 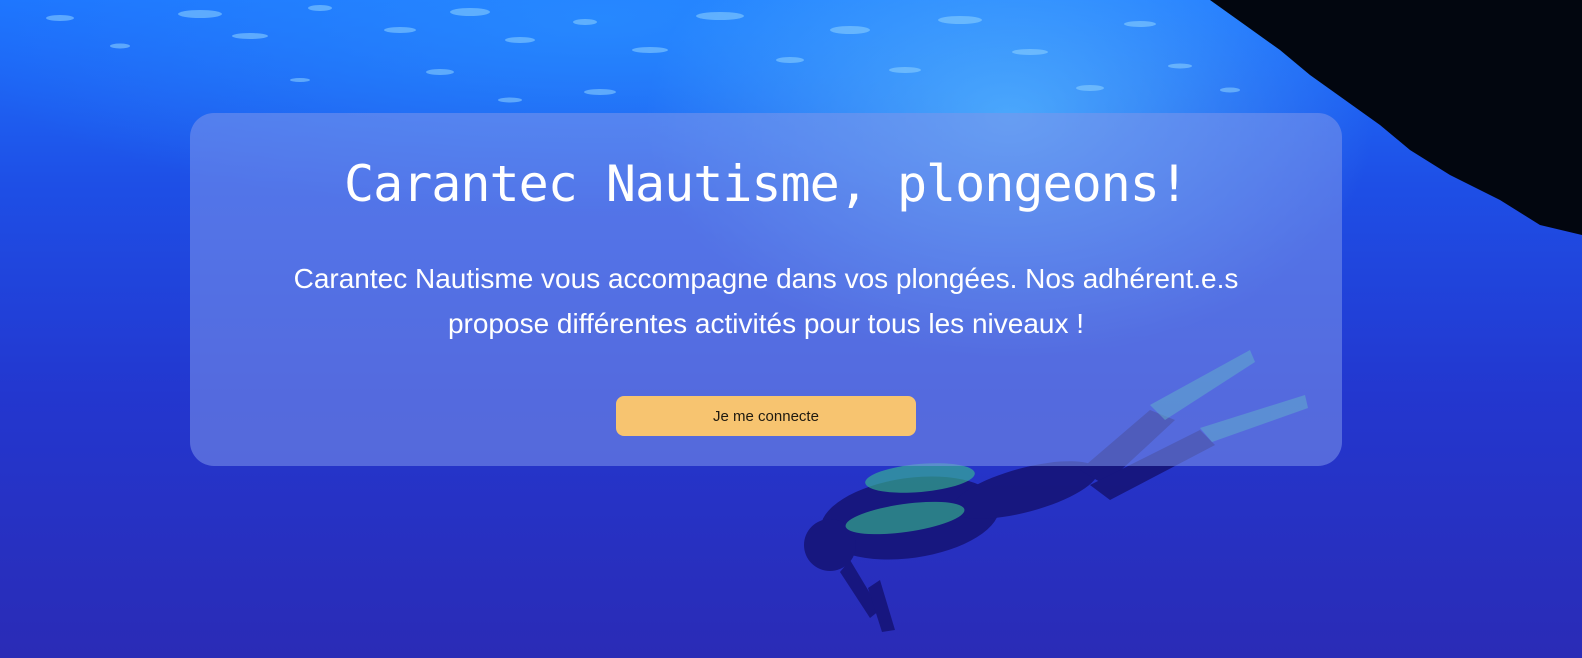 What do you see at coordinates (766, 184) in the screenshot?
I see `hero-title: Carantec Nautisme, plongeons!` at bounding box center [766, 184].